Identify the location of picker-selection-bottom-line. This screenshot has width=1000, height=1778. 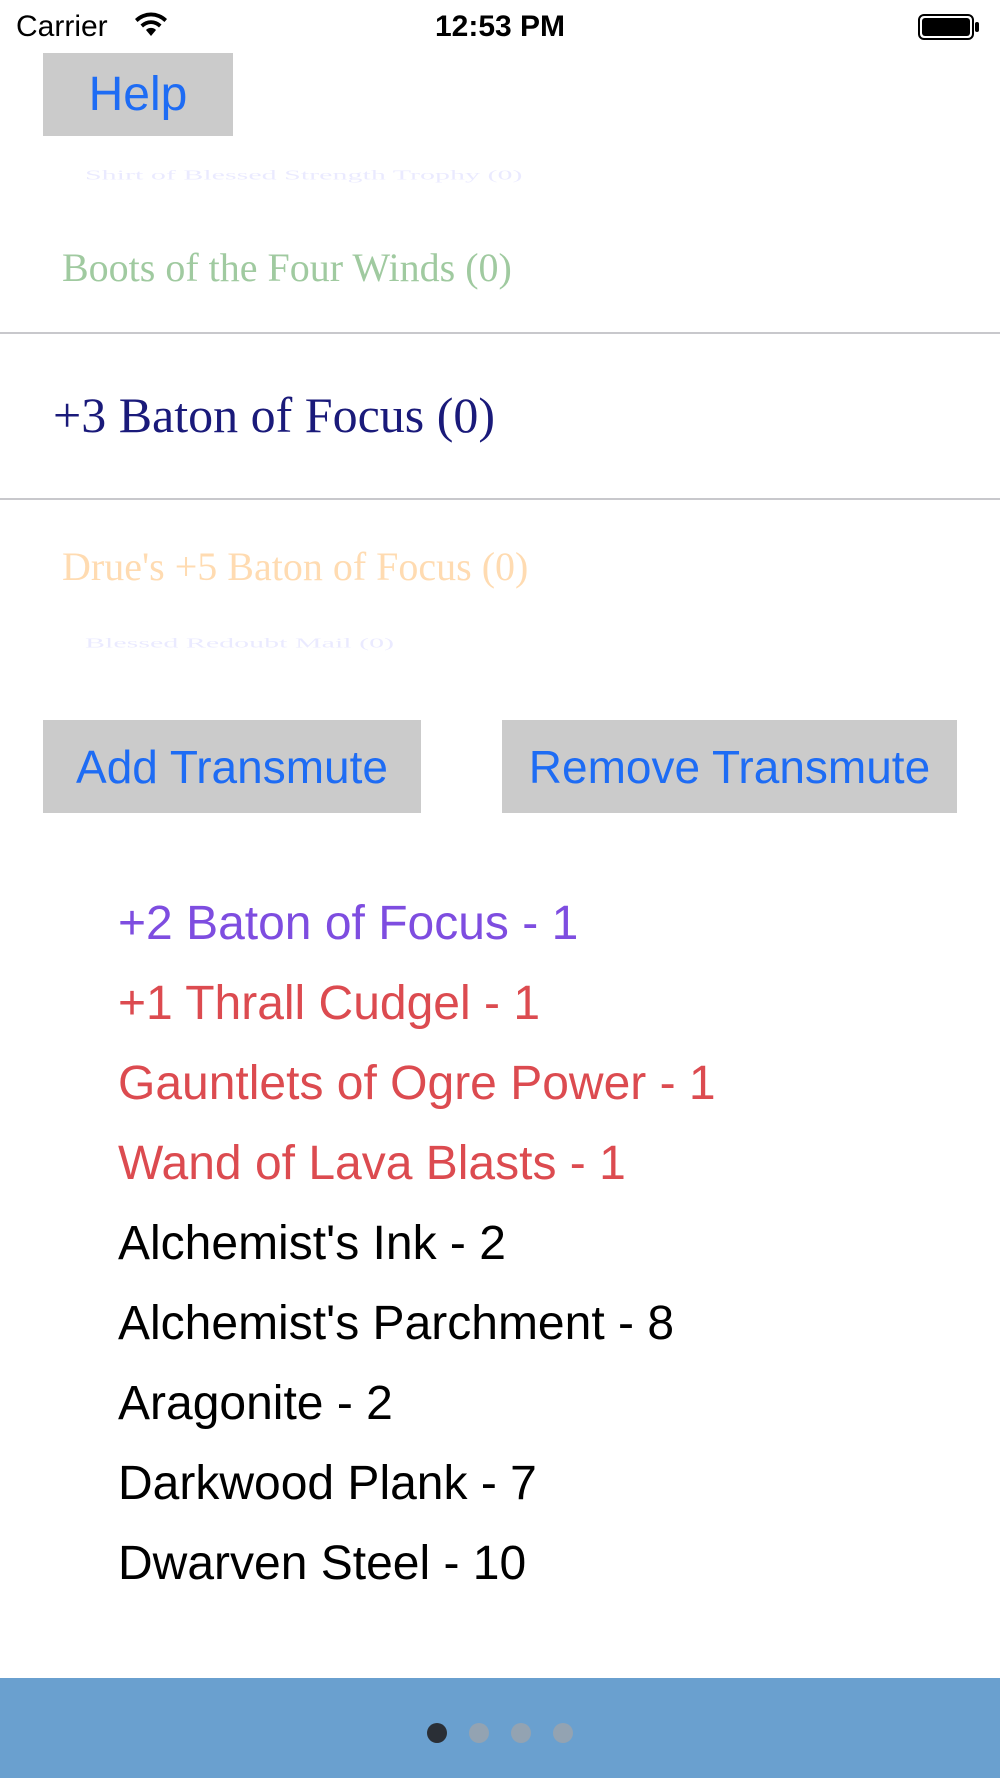
(500, 499).